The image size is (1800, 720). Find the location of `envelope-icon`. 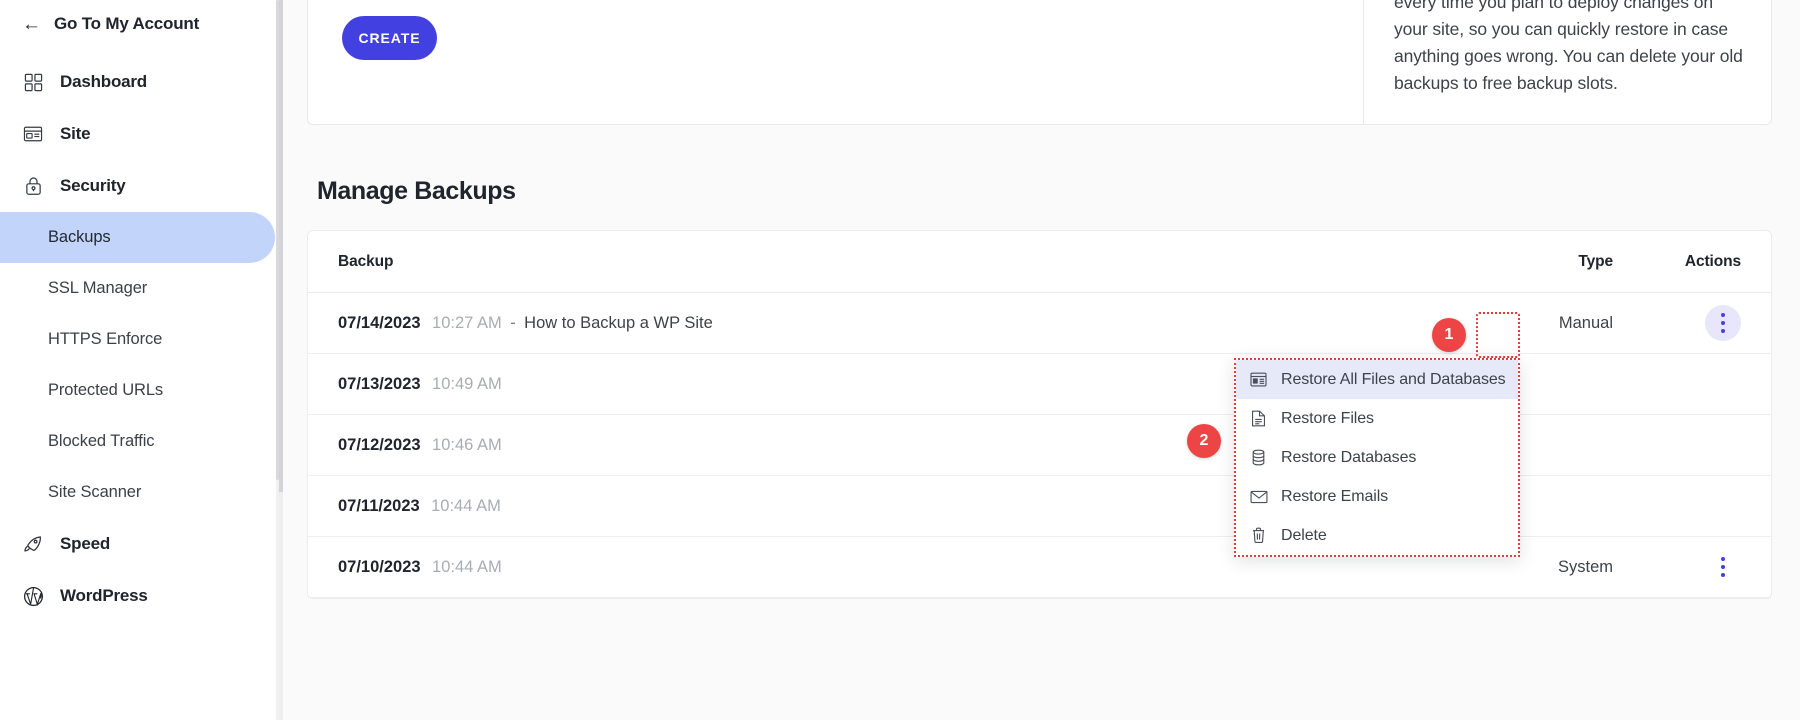

envelope-icon is located at coordinates (1258, 496).